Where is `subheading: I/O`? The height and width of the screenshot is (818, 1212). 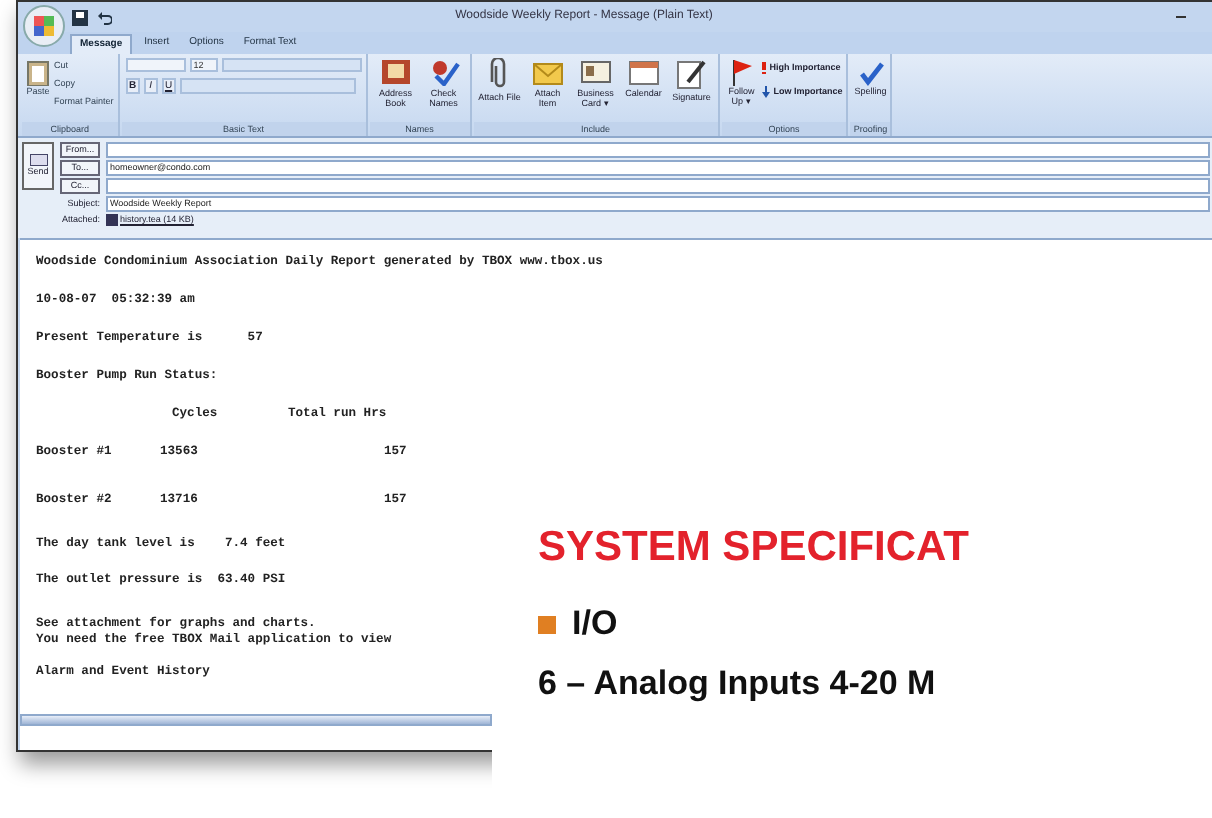
subheading: I/O is located at coordinates (595, 624).